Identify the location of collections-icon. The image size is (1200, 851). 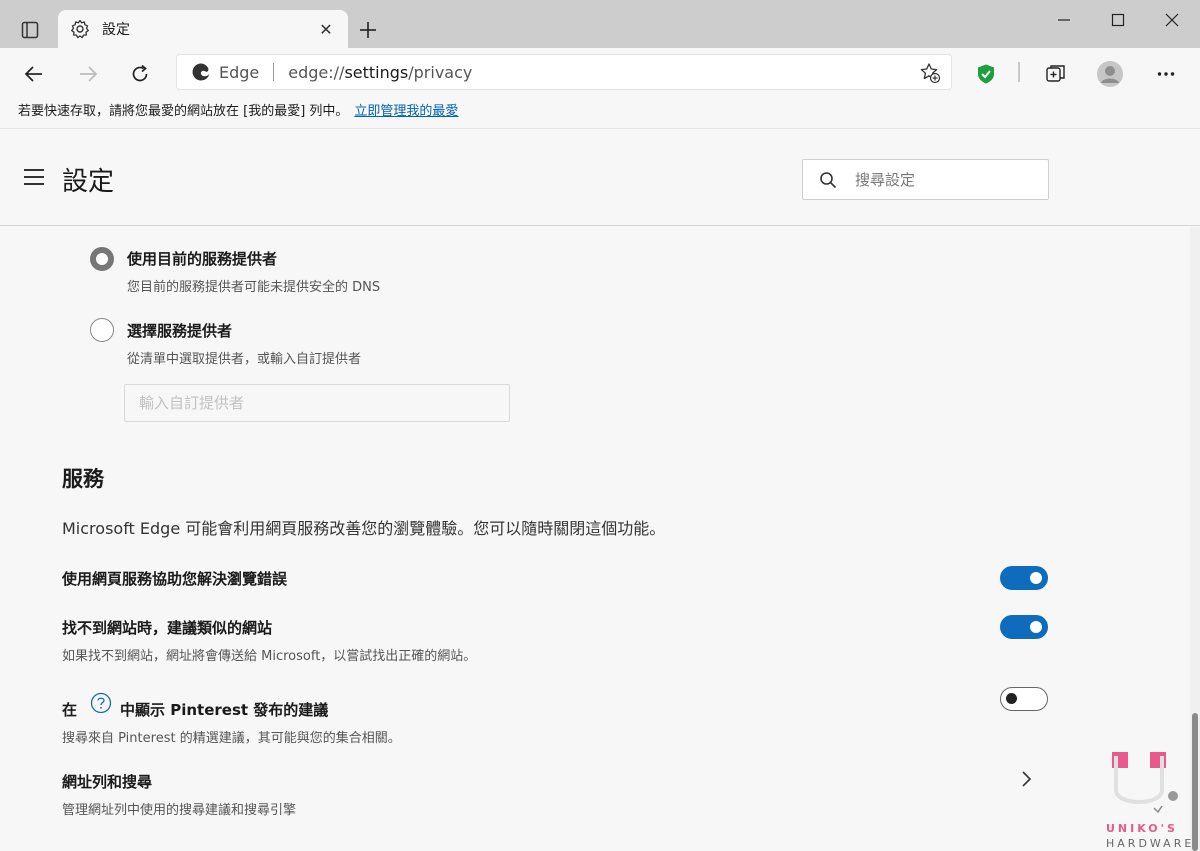
(1055, 73).